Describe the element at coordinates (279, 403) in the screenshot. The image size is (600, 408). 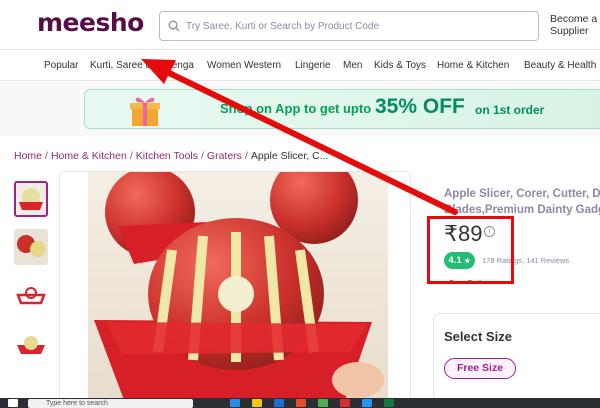
I see `edge-icon` at that location.